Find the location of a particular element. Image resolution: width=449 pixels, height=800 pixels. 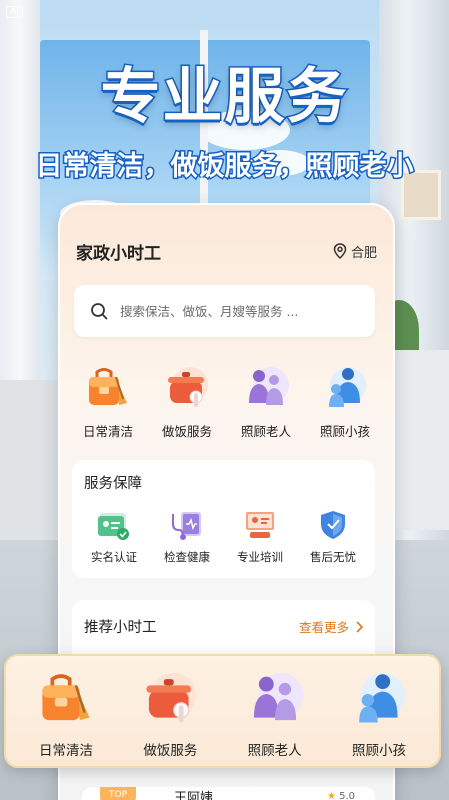

recommended-workers-card: 推荐小时工 查看更多 is located at coordinates (223, 630).